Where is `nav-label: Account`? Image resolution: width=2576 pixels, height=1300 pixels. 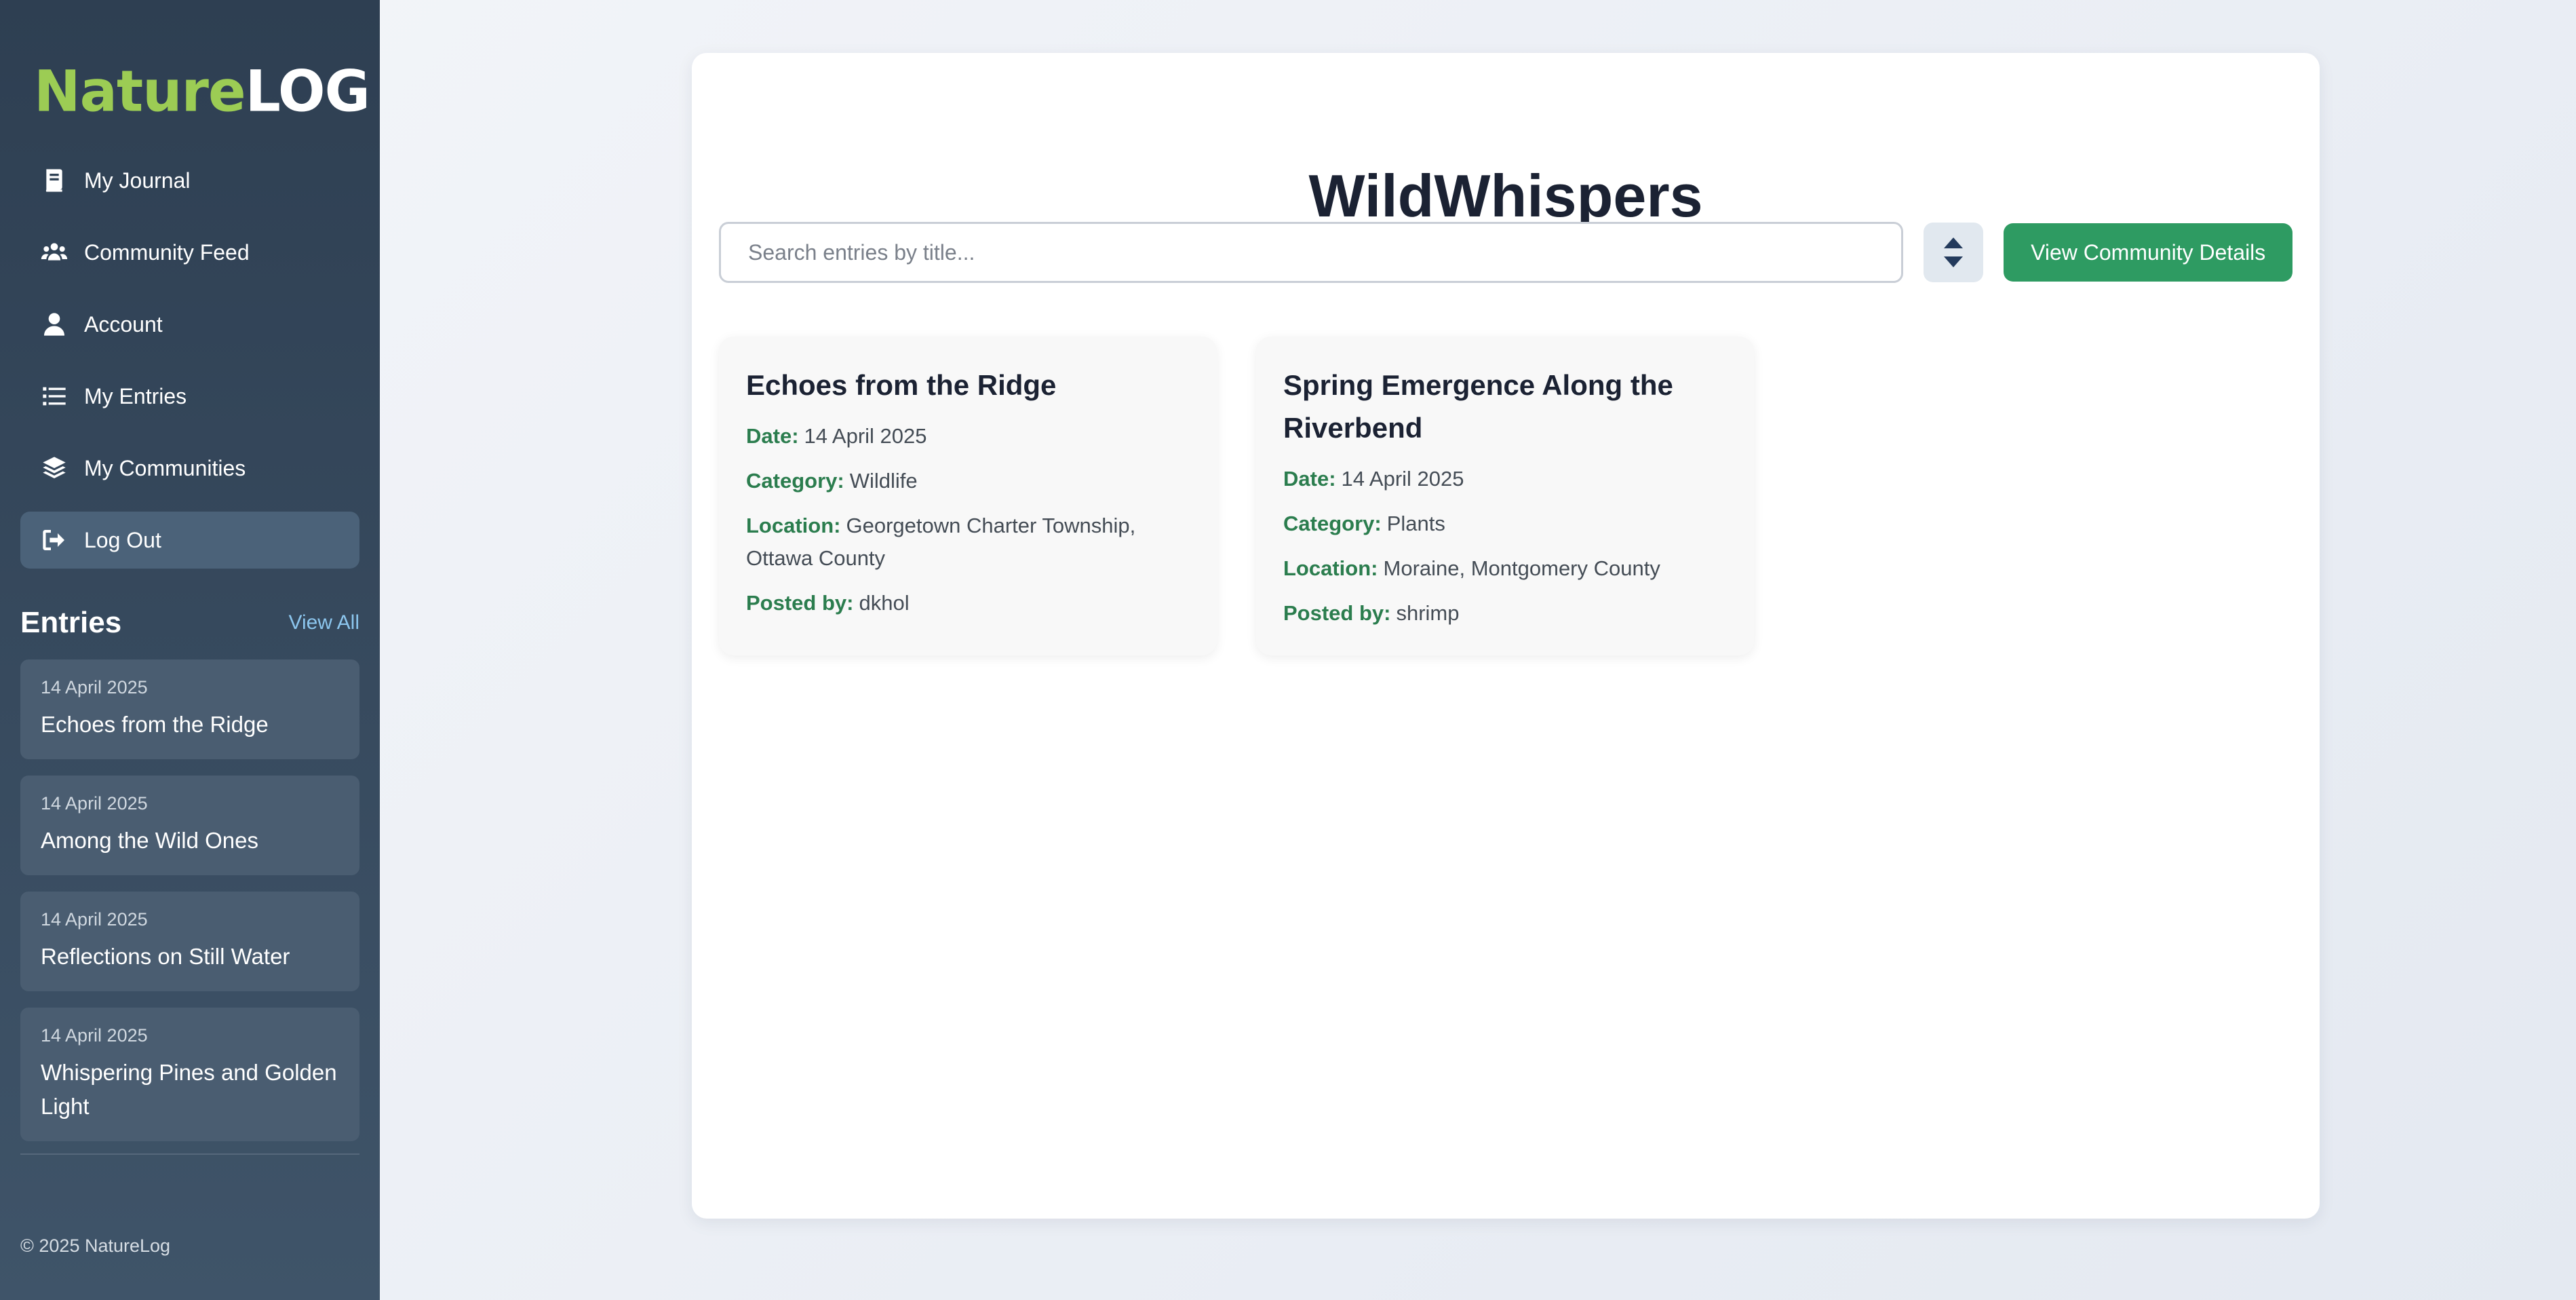 nav-label: Account is located at coordinates (123, 324).